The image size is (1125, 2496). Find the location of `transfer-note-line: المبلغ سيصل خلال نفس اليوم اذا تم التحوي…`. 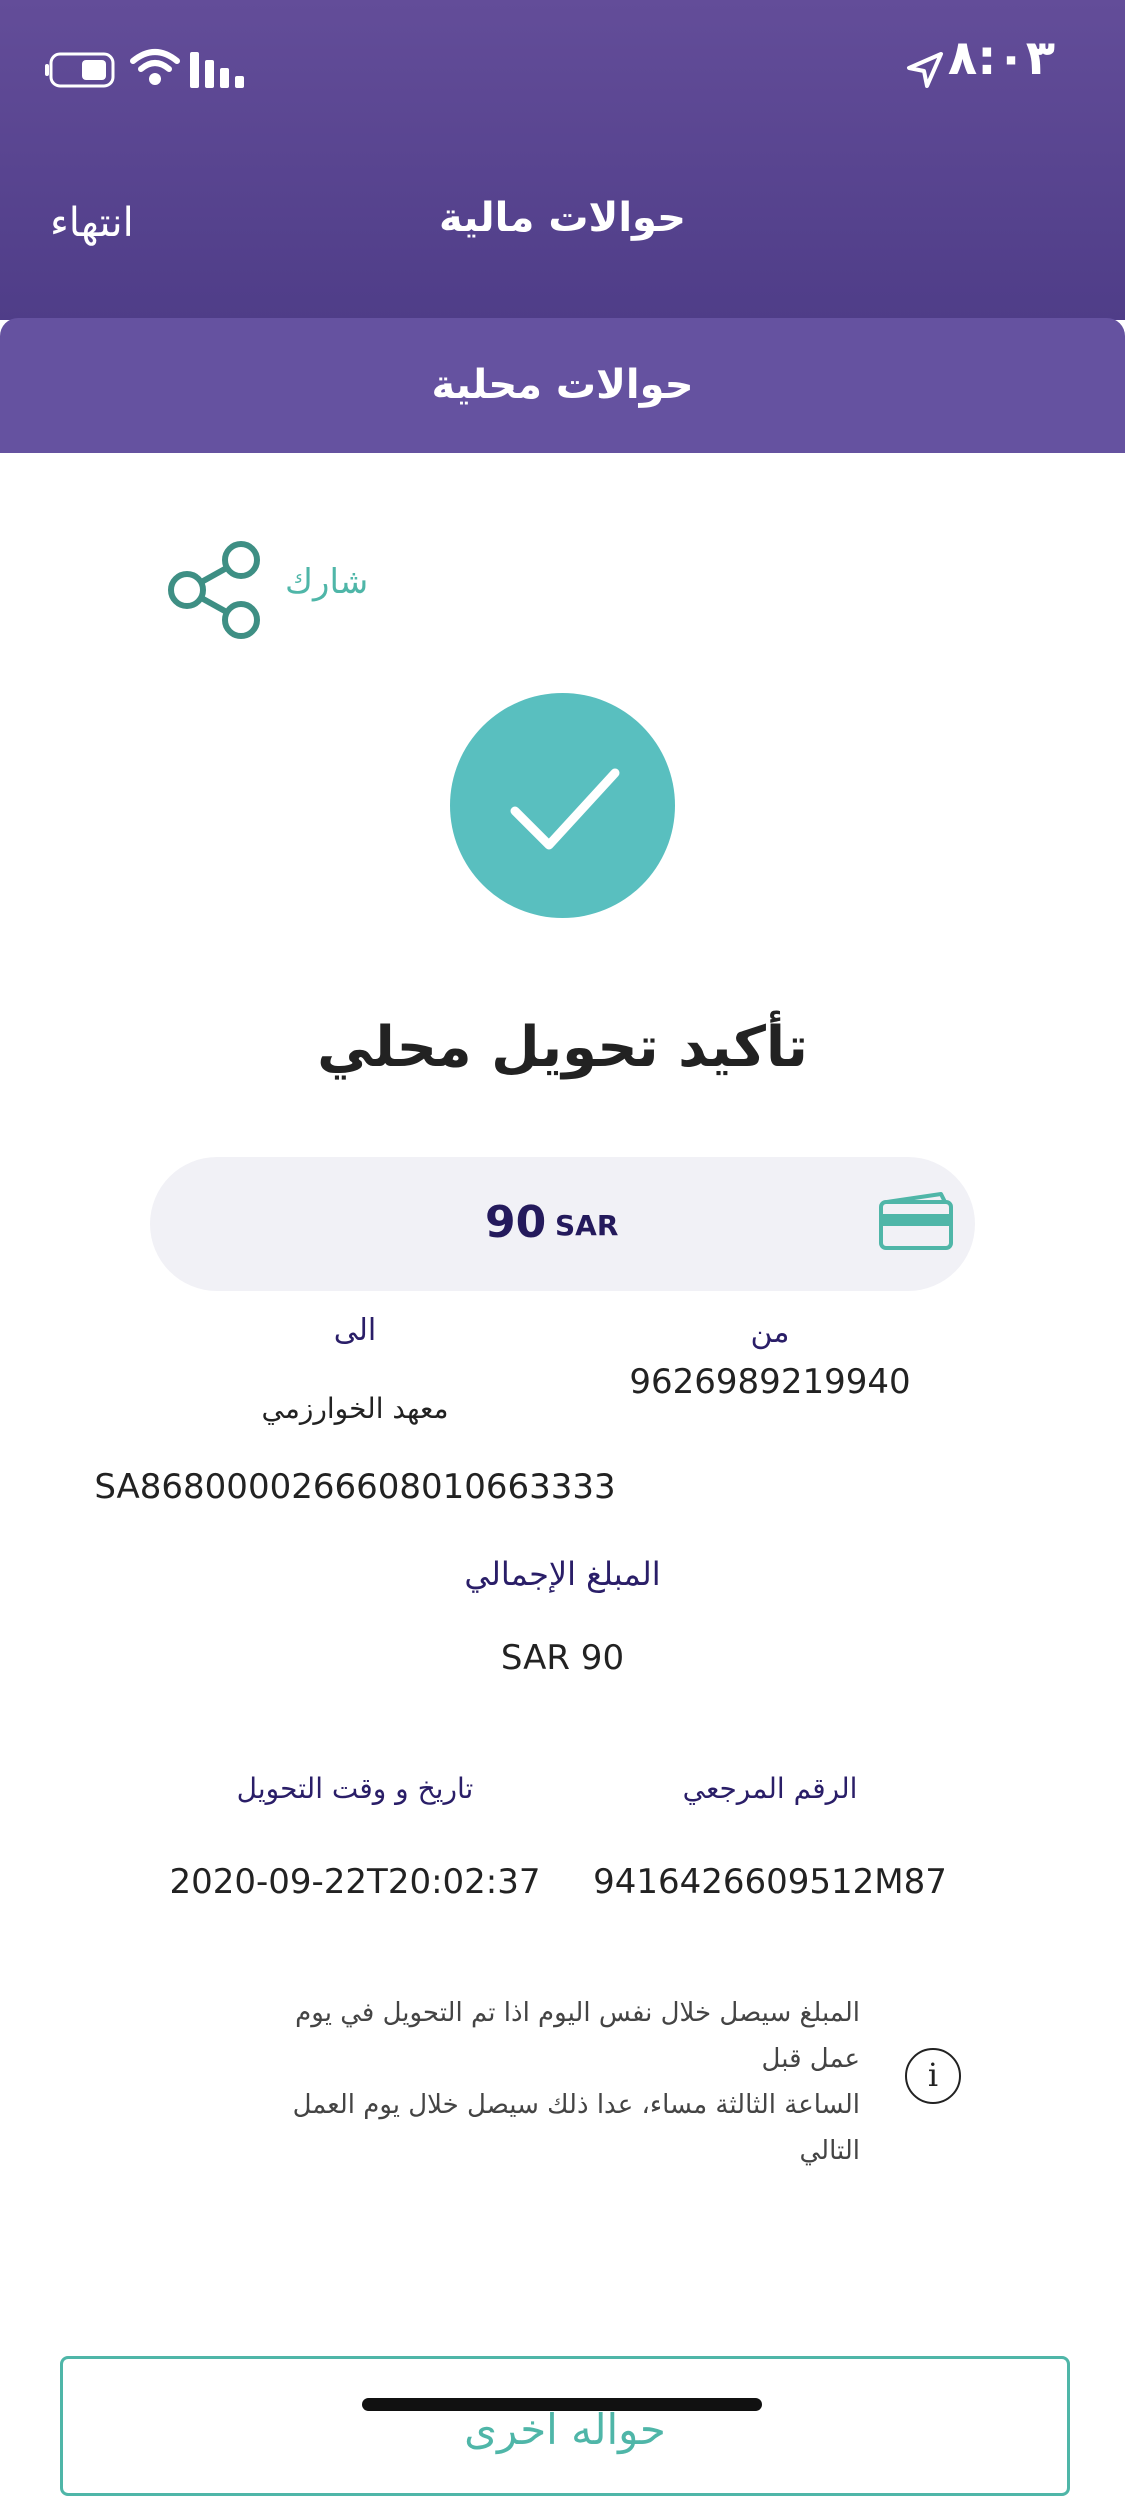

transfer-note-line: المبلغ سيصل خلال نفس اليوم اذا تم التحوي… is located at coordinates (577, 2036).